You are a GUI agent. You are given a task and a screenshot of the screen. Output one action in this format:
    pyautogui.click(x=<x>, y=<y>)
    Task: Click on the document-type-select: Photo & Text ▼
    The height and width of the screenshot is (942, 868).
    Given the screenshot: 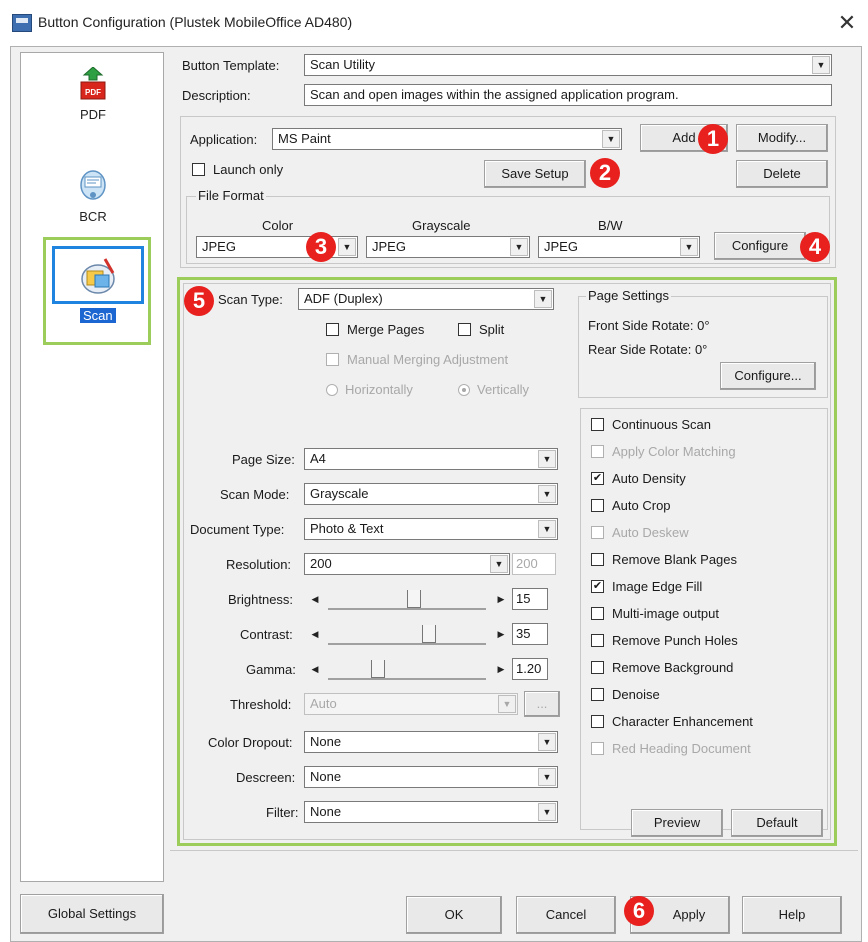 What is the action you would take?
    pyautogui.click(x=431, y=529)
    